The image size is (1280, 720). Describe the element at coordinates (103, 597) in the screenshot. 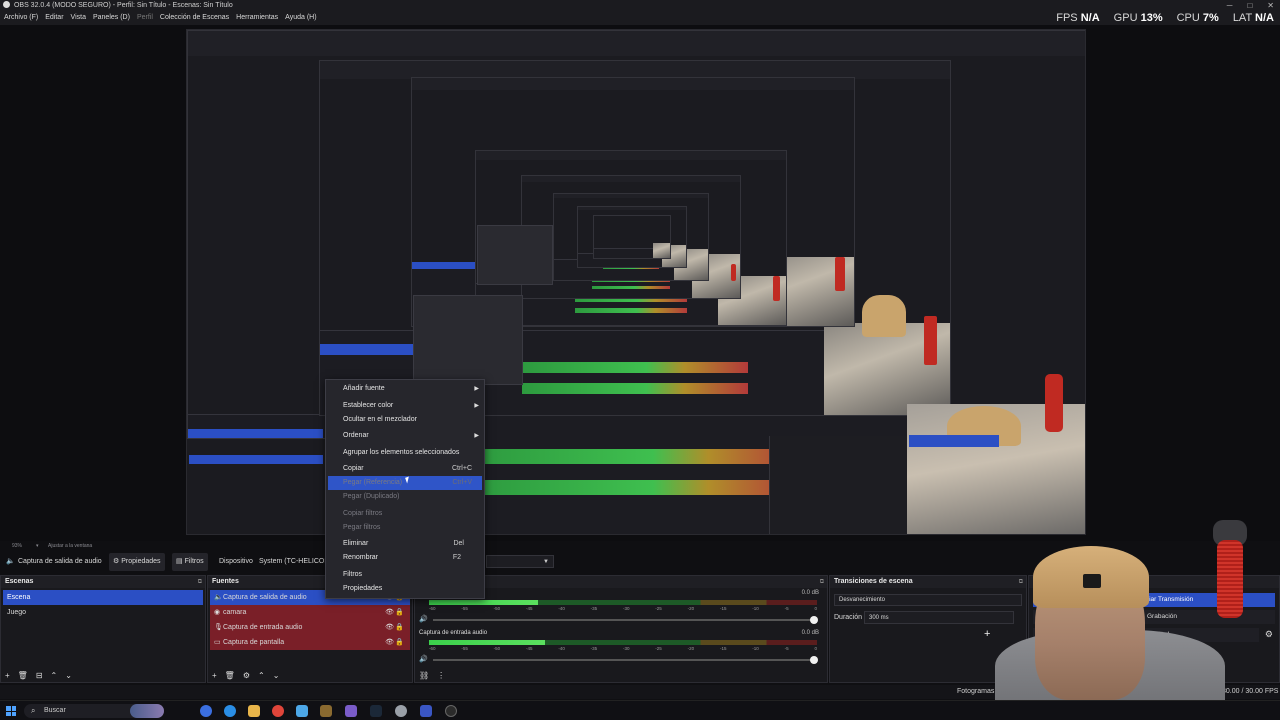

I see `scene-item-escena: Escena` at that location.